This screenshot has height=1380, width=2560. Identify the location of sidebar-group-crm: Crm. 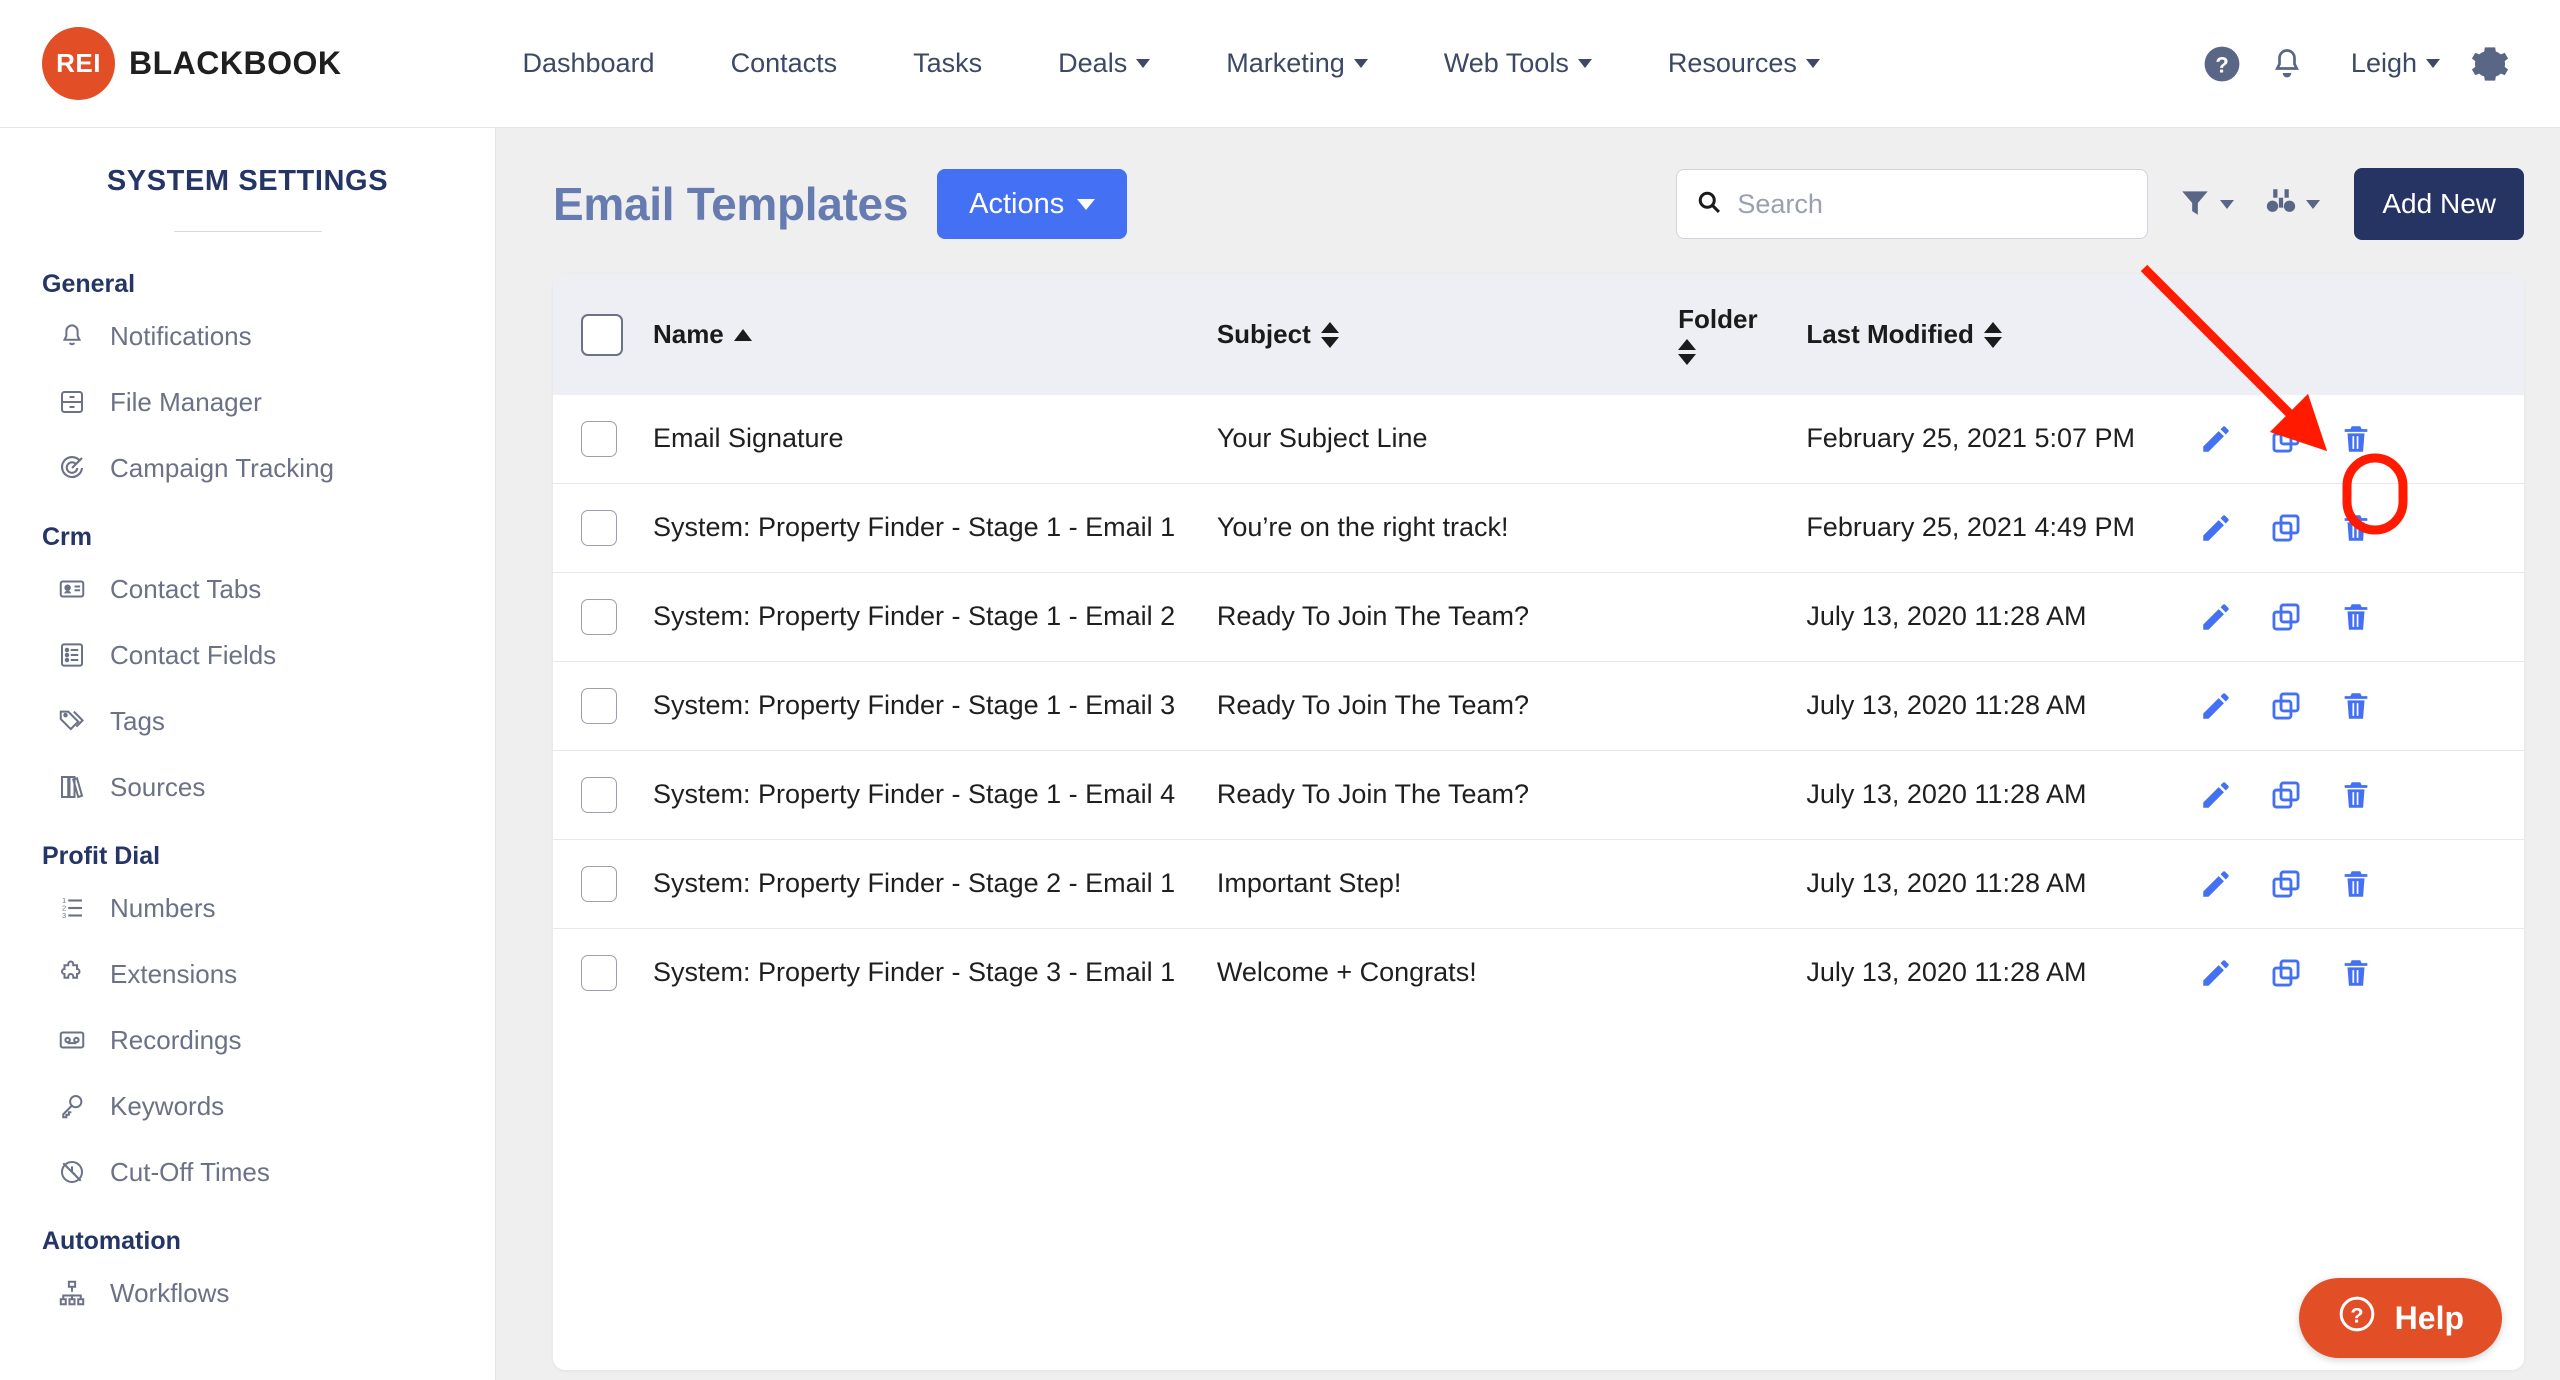
(67, 537).